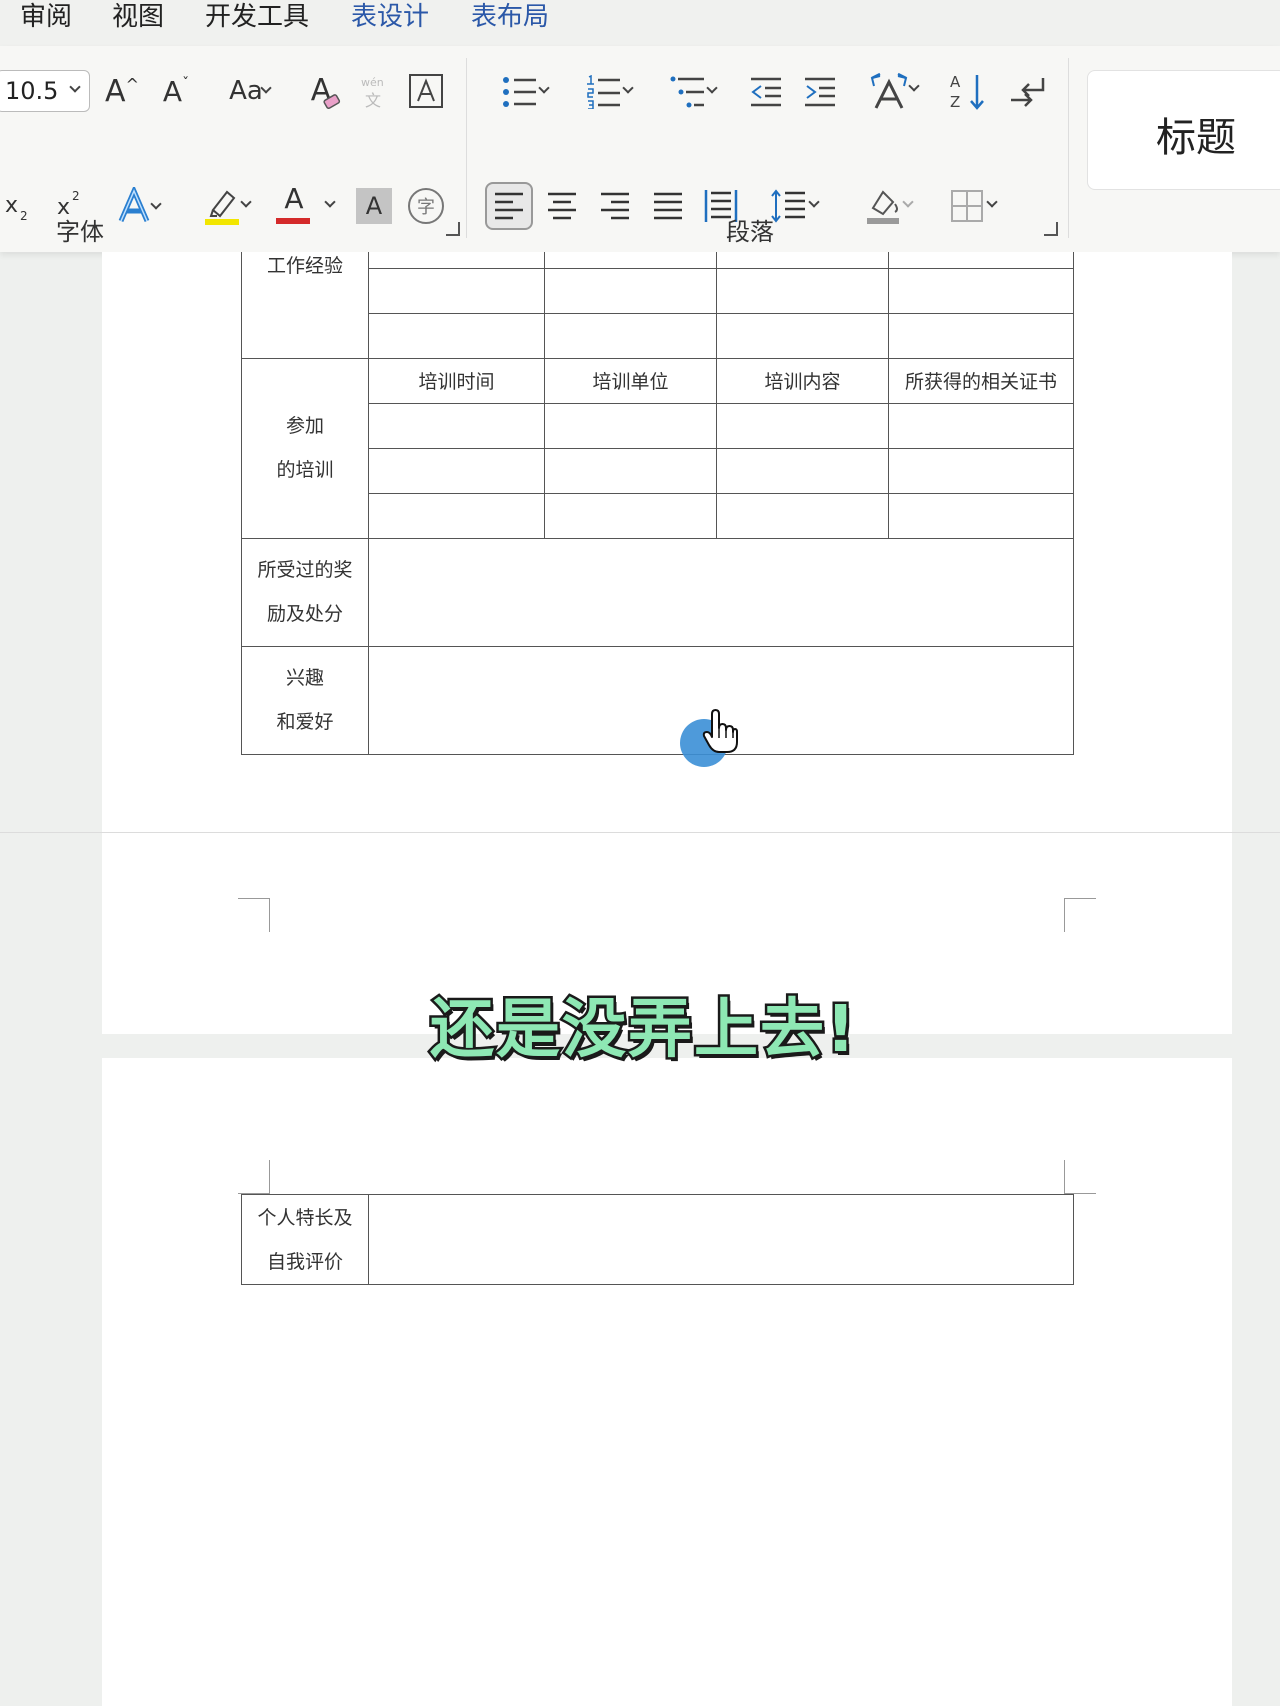 Image resolution: width=1280 pixels, height=1706 pixels. Describe the element at coordinates (122, 91) in the screenshot. I see `grow-font-button: A ^` at that location.